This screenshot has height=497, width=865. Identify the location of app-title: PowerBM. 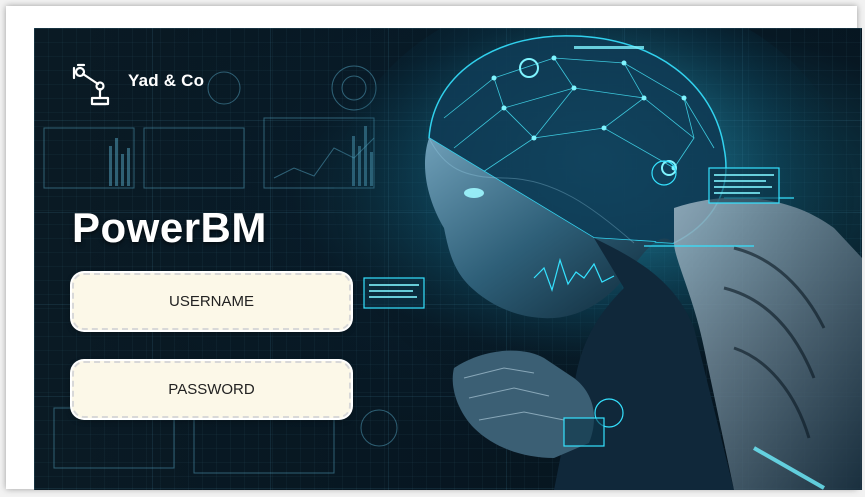
(169, 227).